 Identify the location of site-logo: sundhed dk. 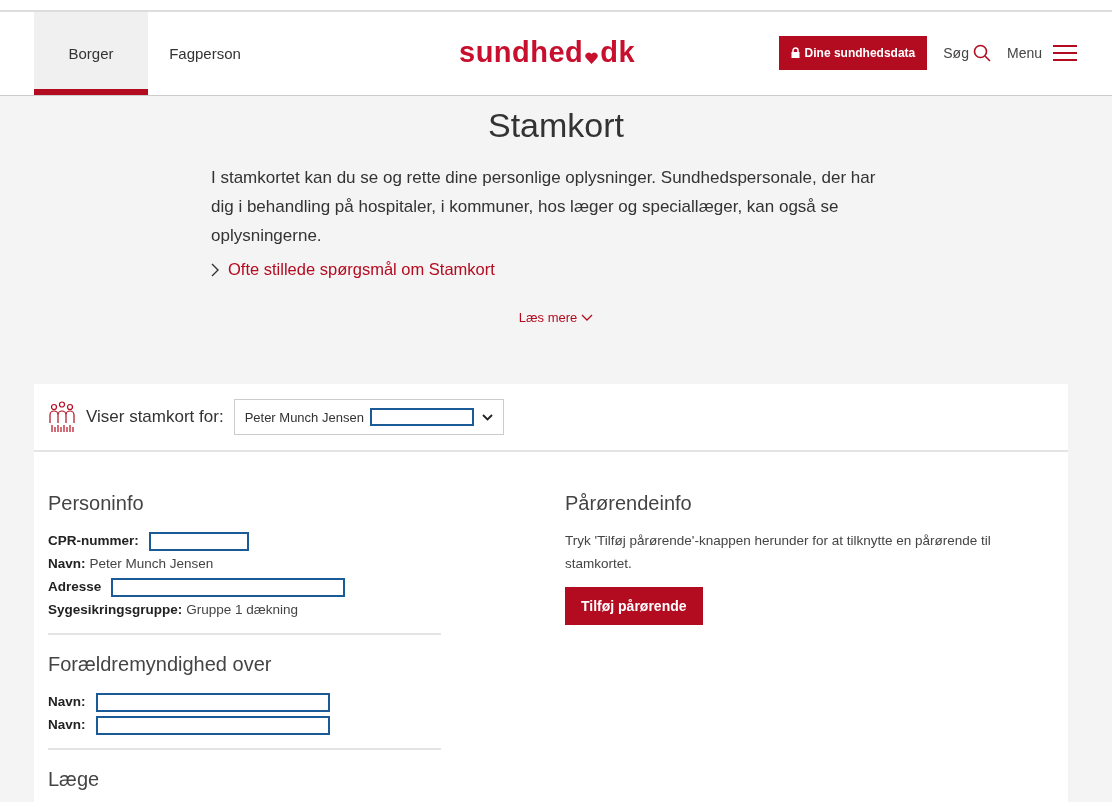
(547, 52).